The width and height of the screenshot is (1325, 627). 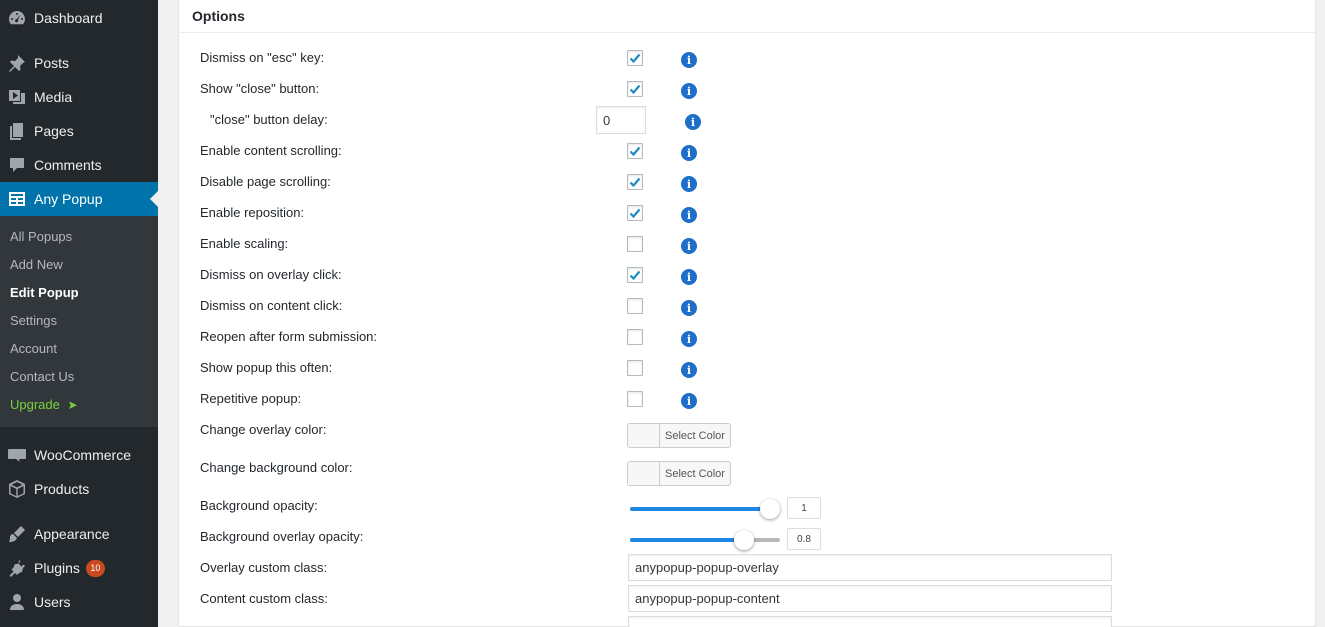 I want to click on brush-icon, so click(x=17, y=534).